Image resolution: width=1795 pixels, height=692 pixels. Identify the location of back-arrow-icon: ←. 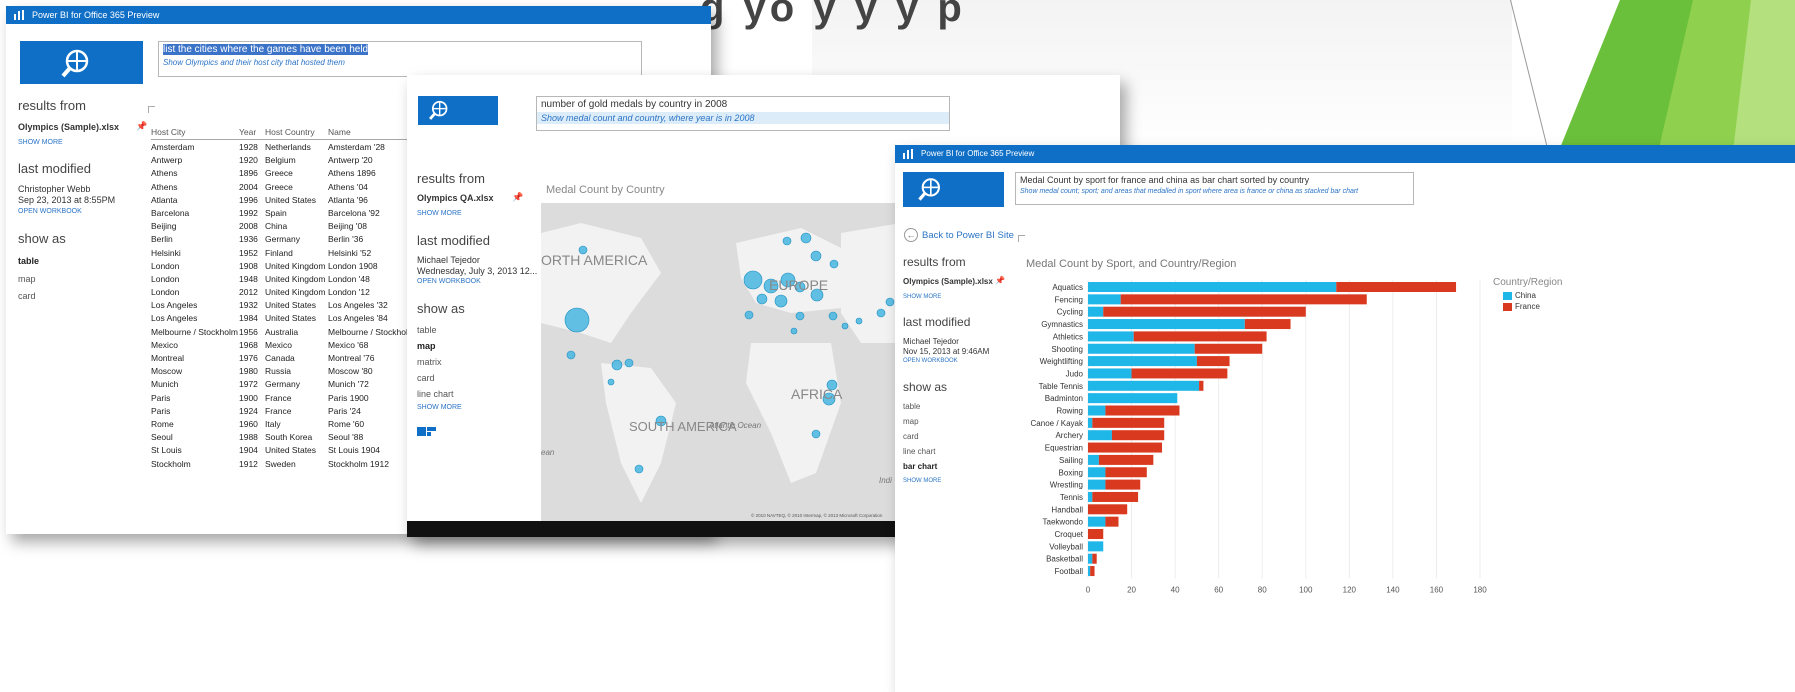
(911, 235).